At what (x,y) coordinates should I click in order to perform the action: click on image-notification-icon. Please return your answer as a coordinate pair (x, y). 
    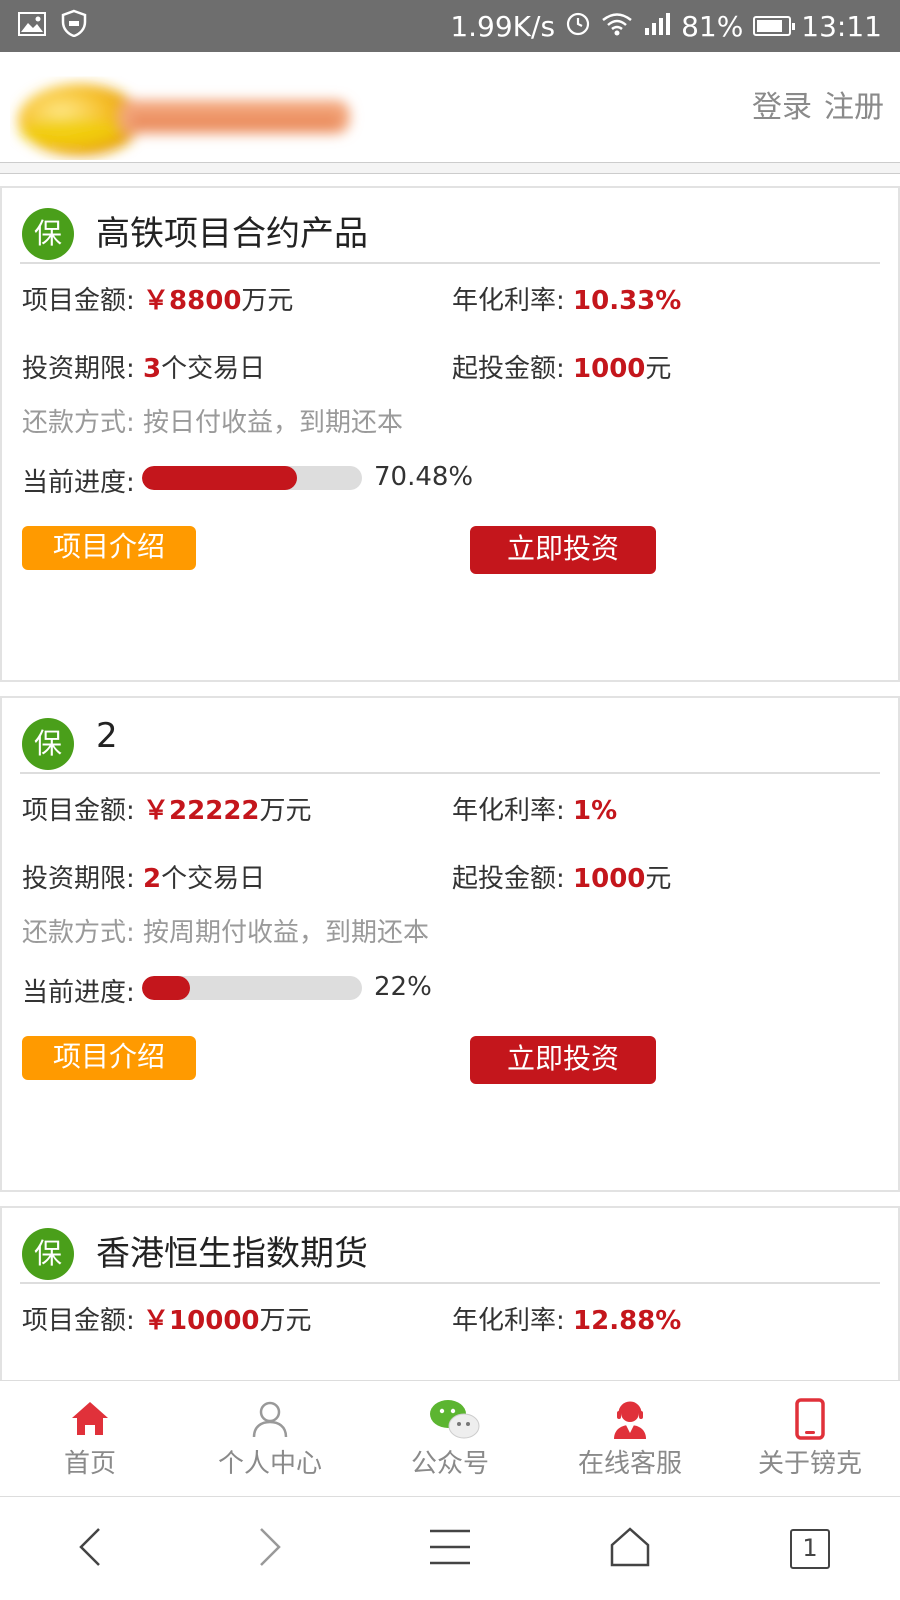
    Looking at the image, I should click on (32, 26).